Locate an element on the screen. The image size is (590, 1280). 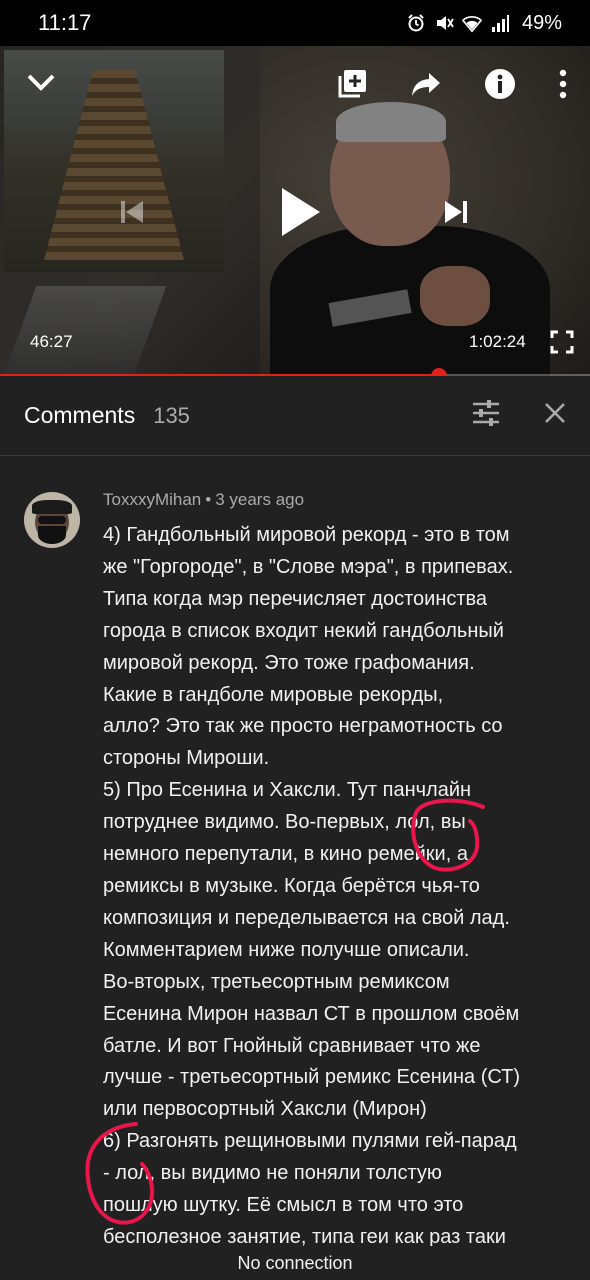
next-icon is located at coordinates (456, 212).